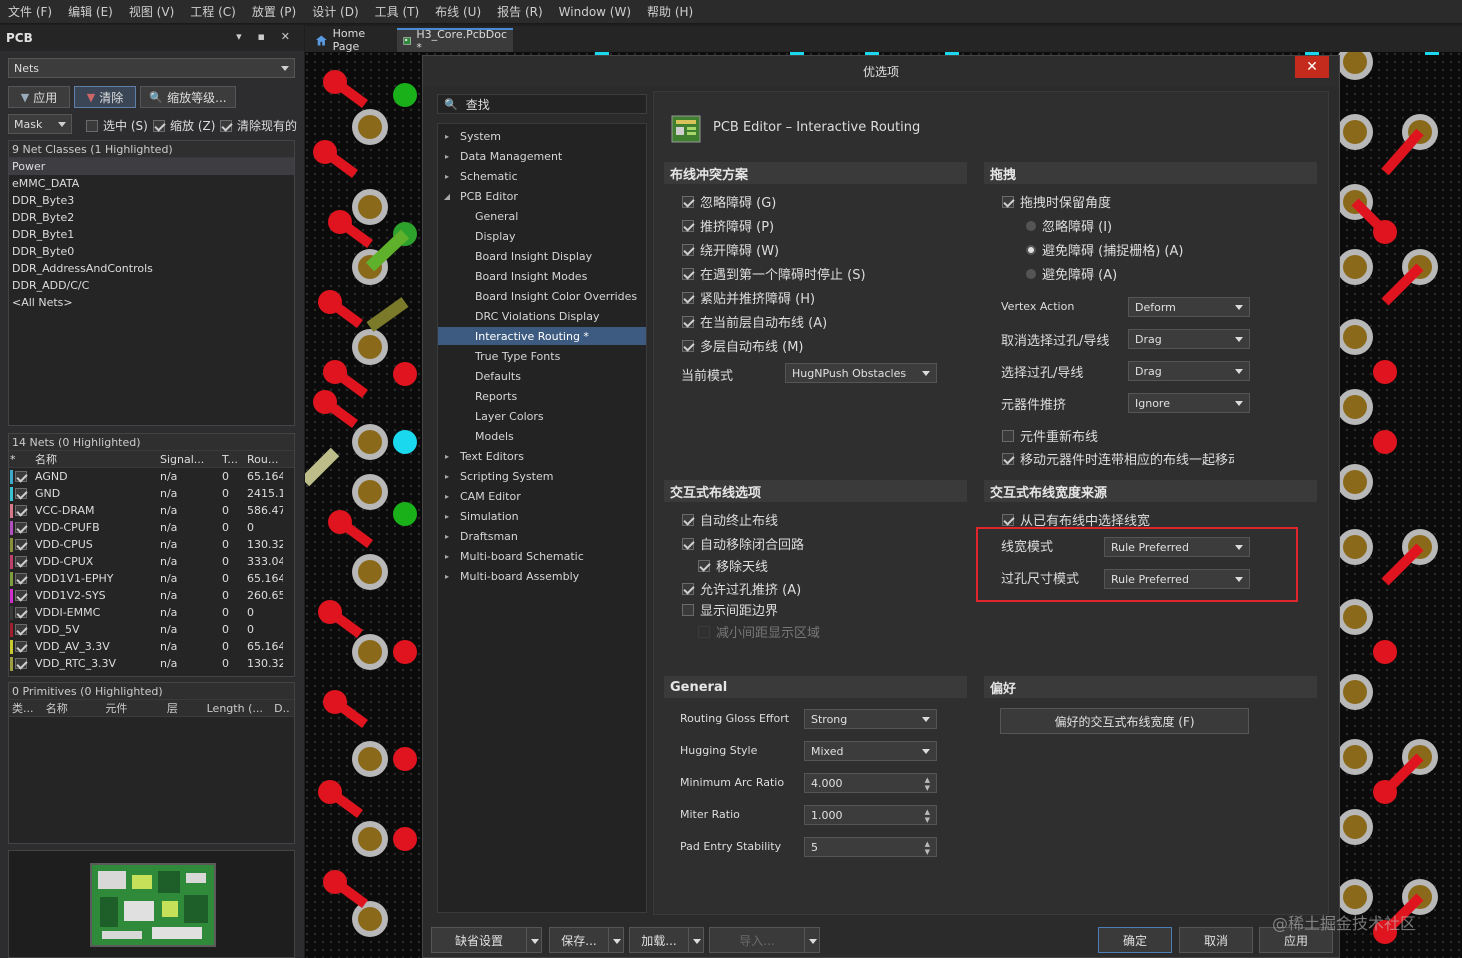  Describe the element at coordinates (1008, 201) in the screenshot. I see `keep-angle-check` at that location.